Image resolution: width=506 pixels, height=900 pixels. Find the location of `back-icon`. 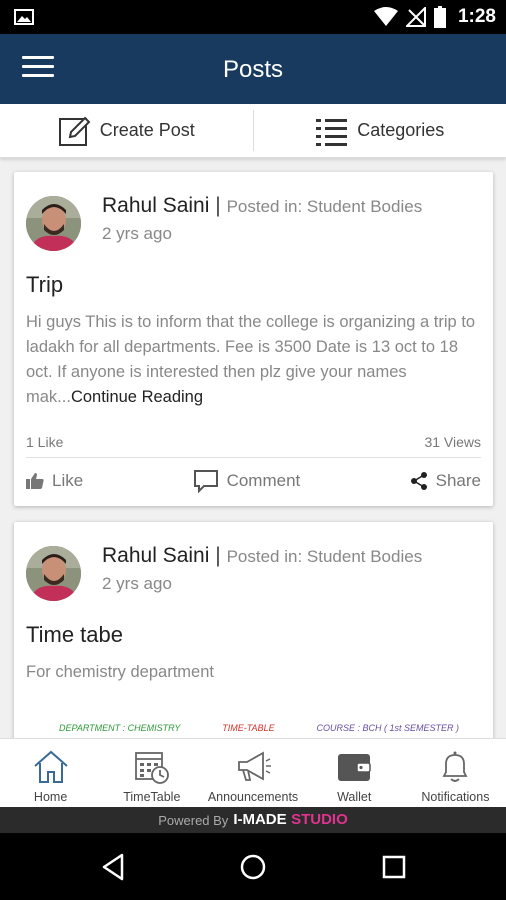

back-icon is located at coordinates (114, 867).